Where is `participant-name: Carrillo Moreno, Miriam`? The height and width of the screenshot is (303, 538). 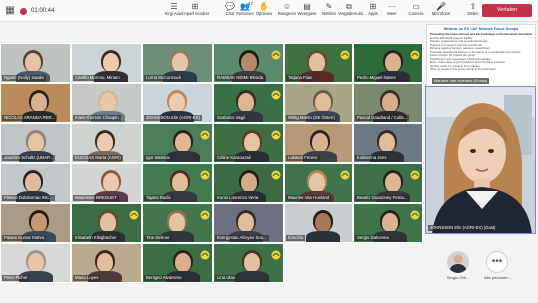 participant-name: Carrillo Moreno, Miriam is located at coordinates (97, 78).